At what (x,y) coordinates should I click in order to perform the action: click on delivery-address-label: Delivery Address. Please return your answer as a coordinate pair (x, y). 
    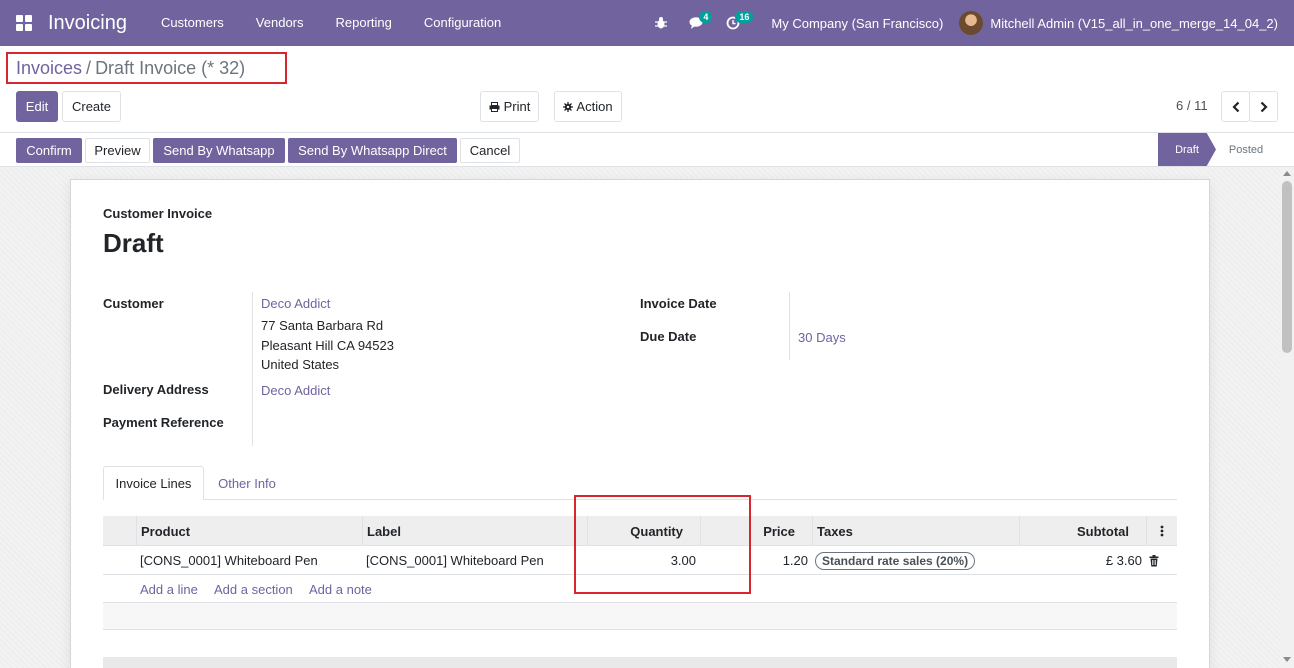
    Looking at the image, I should click on (156, 389).